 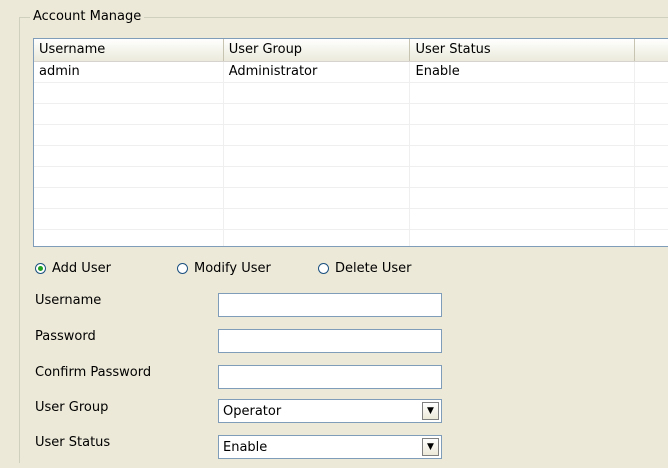 I want to click on column-user-group: User Group, so click(x=317, y=50).